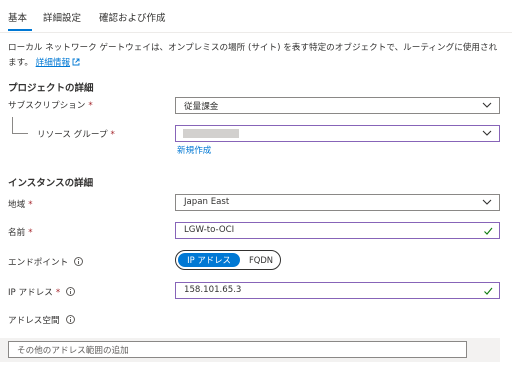 The image size is (512, 371). What do you see at coordinates (76, 62) in the screenshot?
I see `external-link-icon` at bounding box center [76, 62].